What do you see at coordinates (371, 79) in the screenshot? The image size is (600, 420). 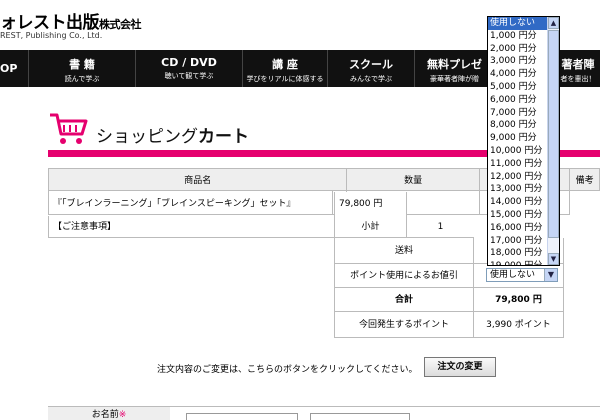 I see `nav-subtitle: みんなで学ぶ` at bounding box center [371, 79].